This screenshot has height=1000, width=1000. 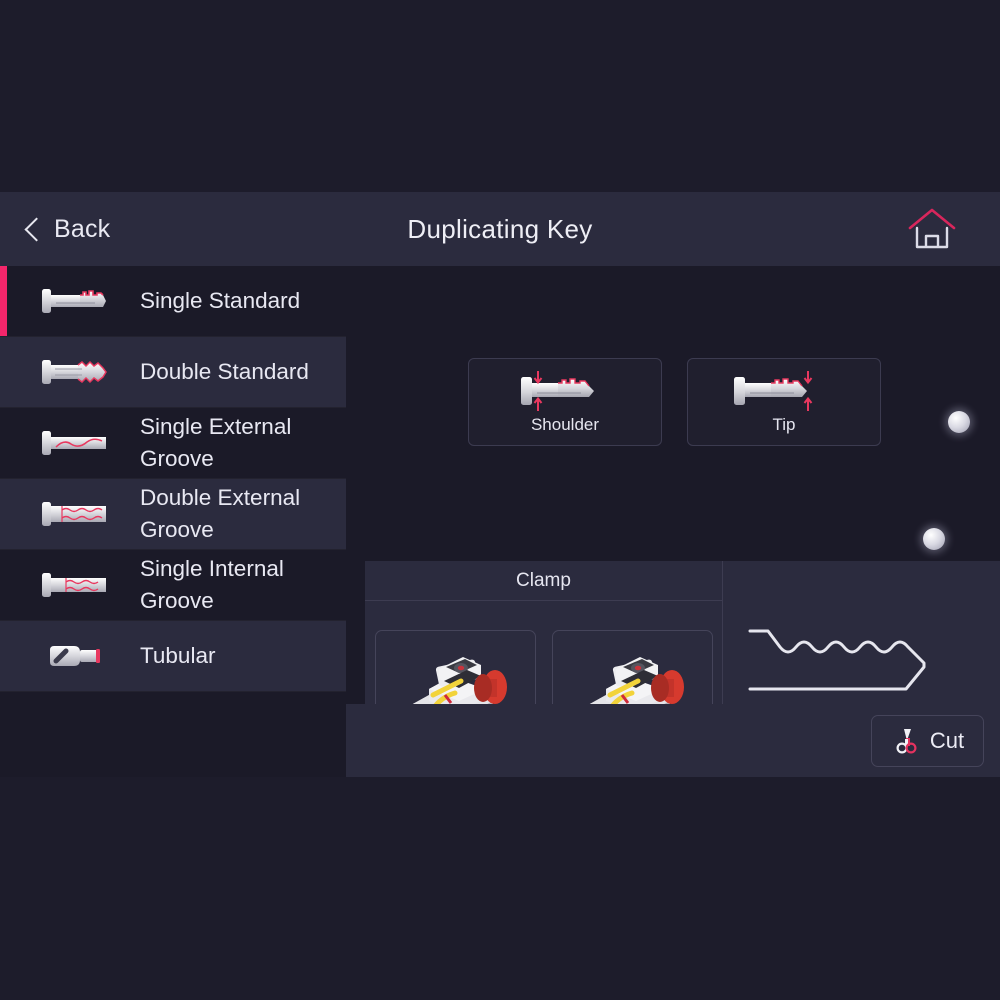 I want to click on sidebar-item-single-standard: Single Standard, so click(x=173, y=301).